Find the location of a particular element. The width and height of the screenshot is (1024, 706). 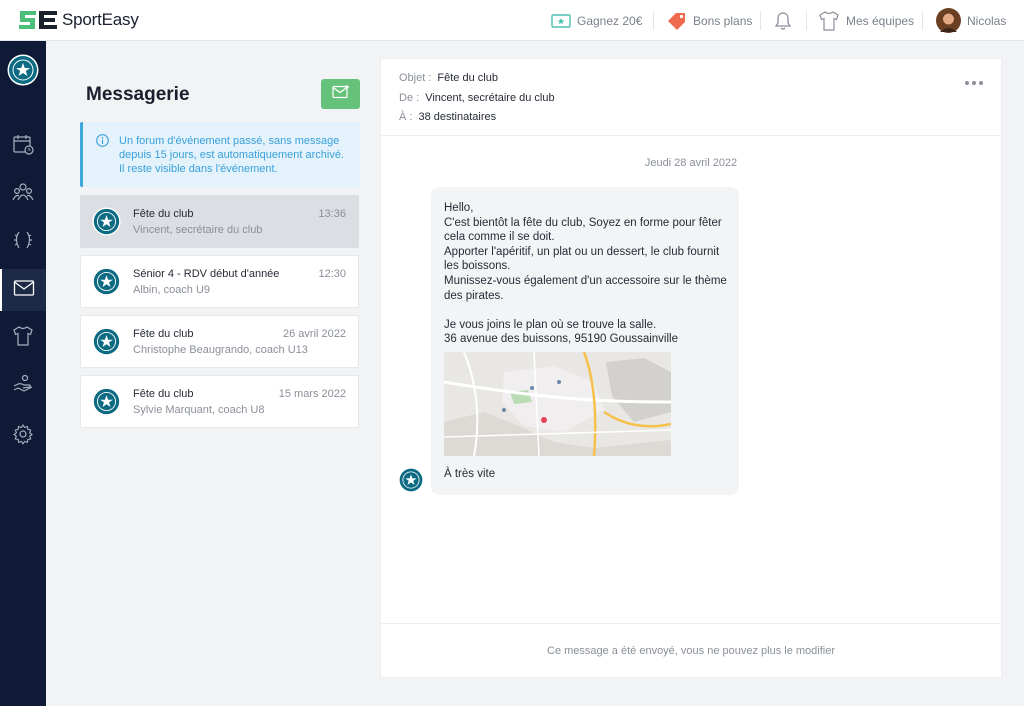

deals-label: Bons plans is located at coordinates (723, 20).